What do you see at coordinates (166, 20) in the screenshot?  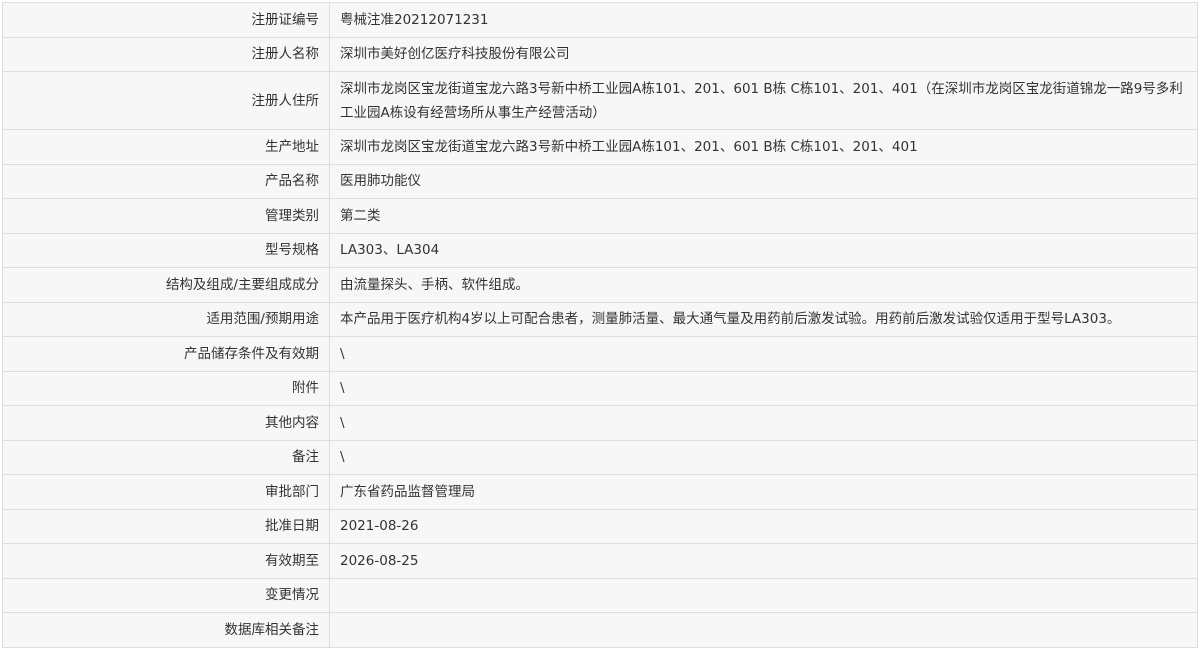 I see `field-label: 注册证编号` at bounding box center [166, 20].